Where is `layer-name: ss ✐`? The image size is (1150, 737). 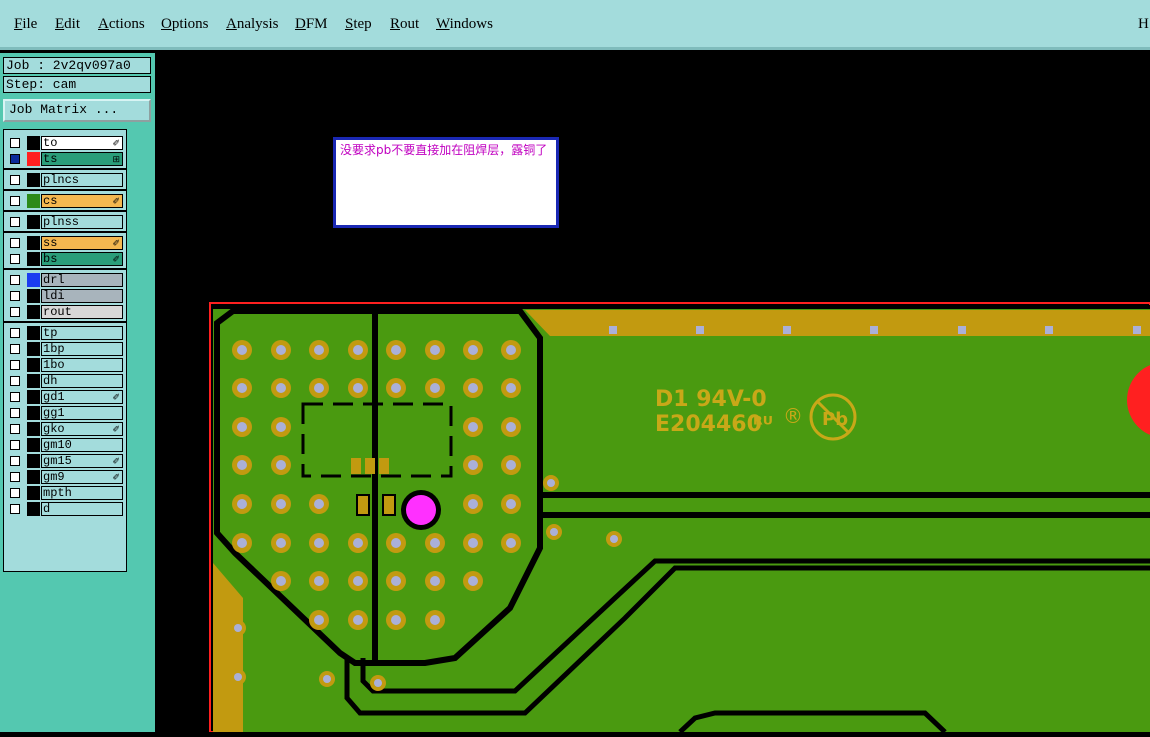
layer-name: ss ✐ is located at coordinates (82, 243).